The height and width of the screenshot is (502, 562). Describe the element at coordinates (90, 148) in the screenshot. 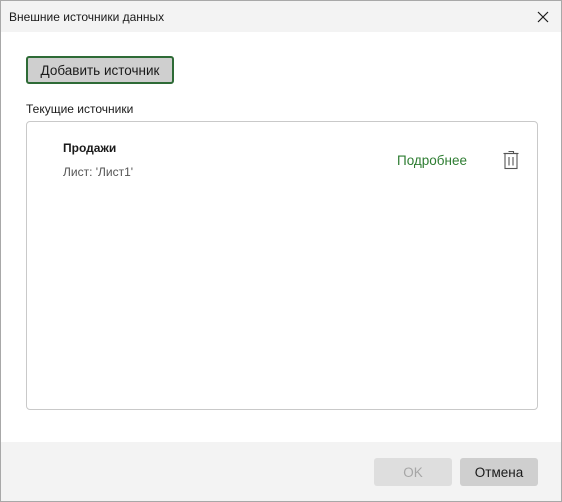

I see `source-name: Продажи` at that location.